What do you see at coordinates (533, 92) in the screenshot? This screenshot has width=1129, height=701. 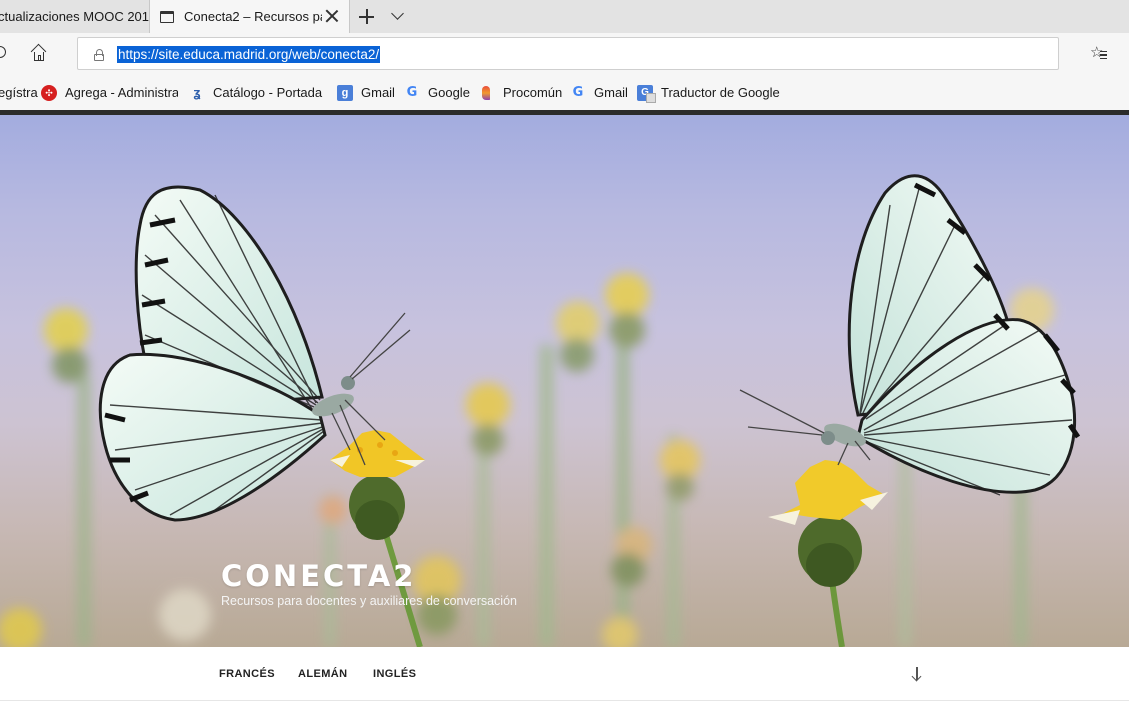 I see `bookmark-label: Procomún` at bounding box center [533, 92].